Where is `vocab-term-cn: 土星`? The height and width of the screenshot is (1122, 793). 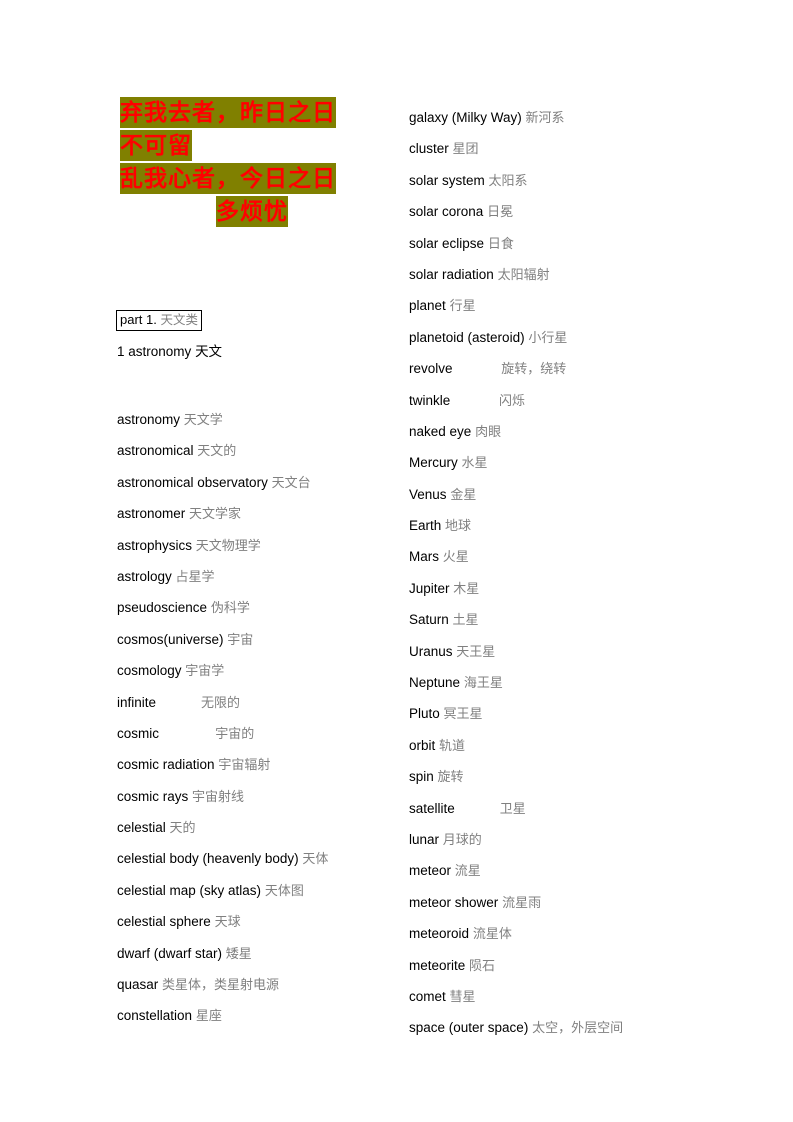
vocab-term-cn: 土星 is located at coordinates (465, 621).